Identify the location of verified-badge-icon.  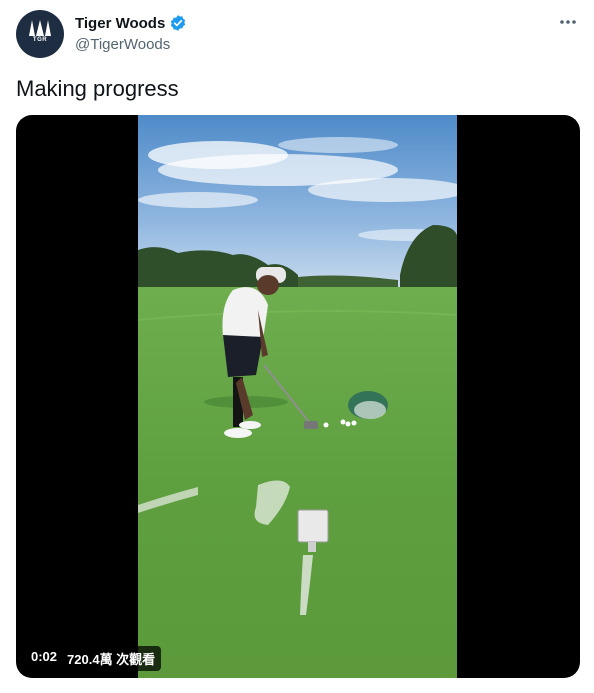
(178, 23).